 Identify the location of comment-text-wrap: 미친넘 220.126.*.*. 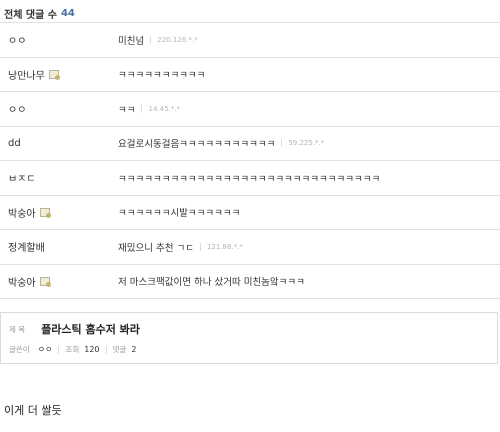
(158, 40).